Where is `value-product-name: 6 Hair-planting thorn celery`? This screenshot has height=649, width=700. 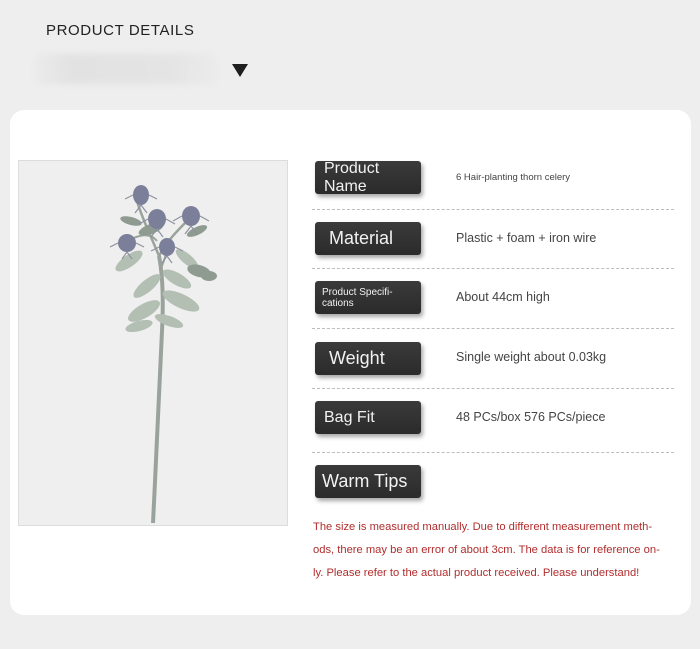
value-product-name: 6 Hair-planting thorn celery is located at coordinates (513, 177).